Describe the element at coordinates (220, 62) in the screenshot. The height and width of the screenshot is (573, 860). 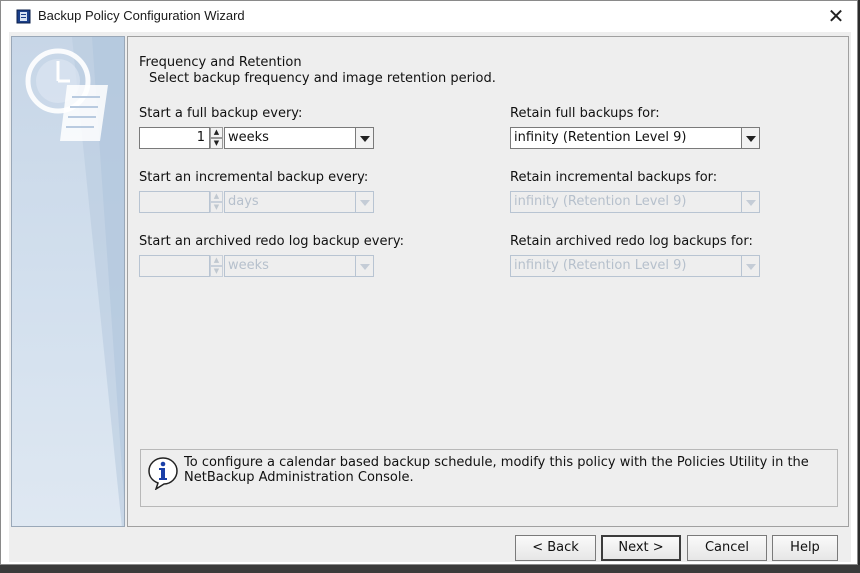
I see `page-title: Frequency and Retention` at that location.